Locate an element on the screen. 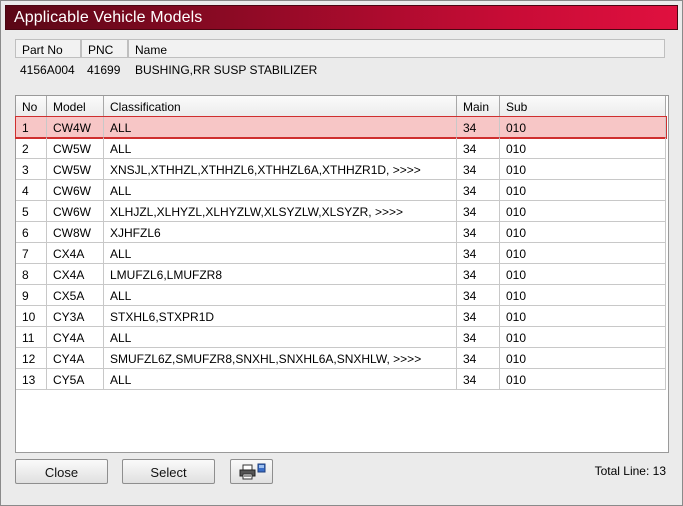 The image size is (683, 506). table-row: 4 CW6W ALL 34 010 is located at coordinates (341, 190).